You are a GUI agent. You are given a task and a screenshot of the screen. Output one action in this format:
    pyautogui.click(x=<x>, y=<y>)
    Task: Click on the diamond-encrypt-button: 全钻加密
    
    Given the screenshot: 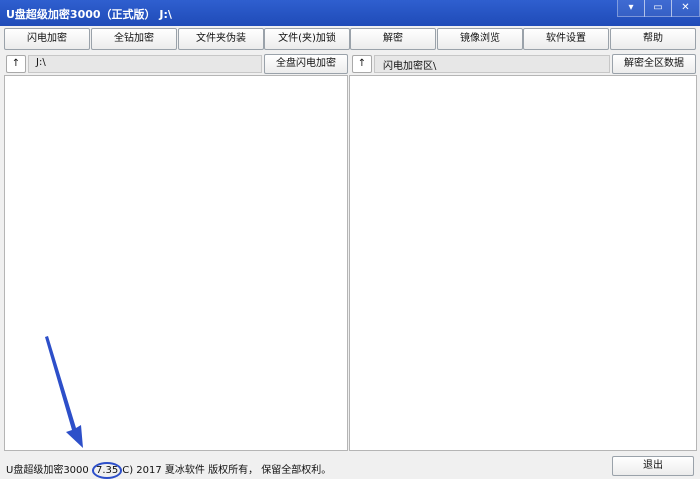 What is the action you would take?
    pyautogui.click(x=134, y=39)
    